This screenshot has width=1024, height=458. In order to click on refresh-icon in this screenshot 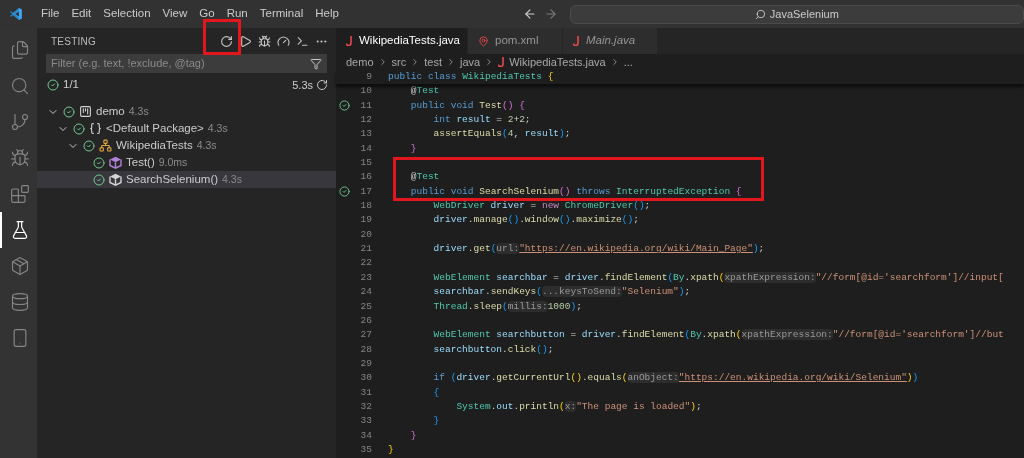, I will do `click(226, 41)`.